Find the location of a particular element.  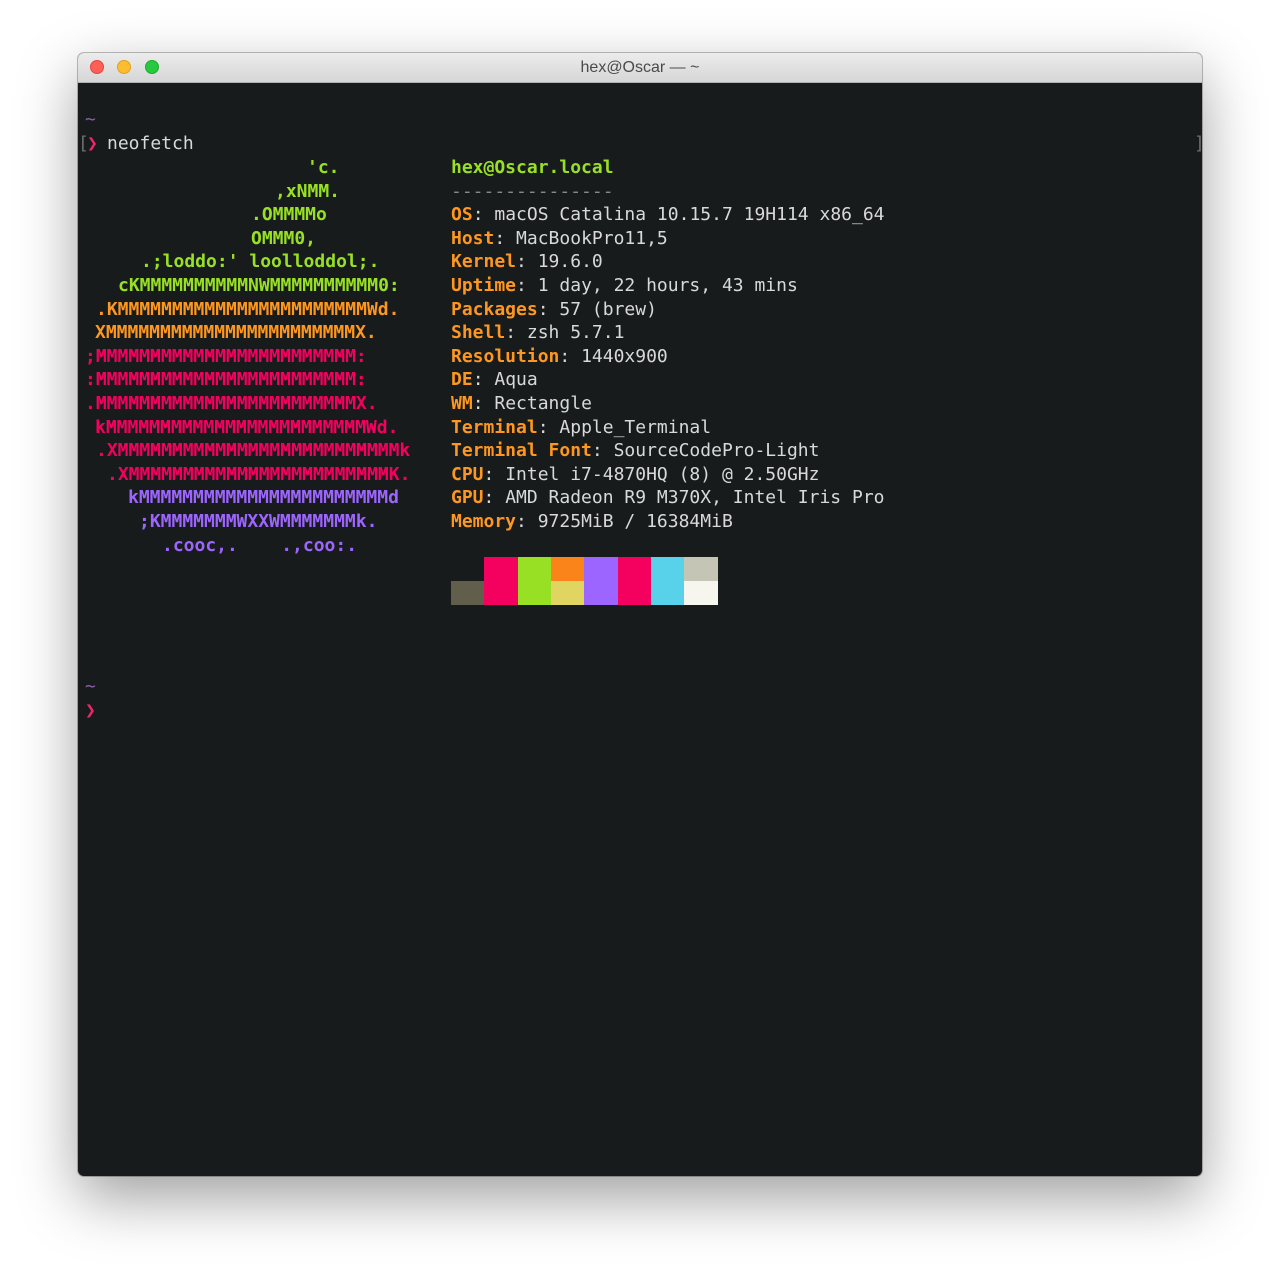

info-key: DE is located at coordinates (462, 380).